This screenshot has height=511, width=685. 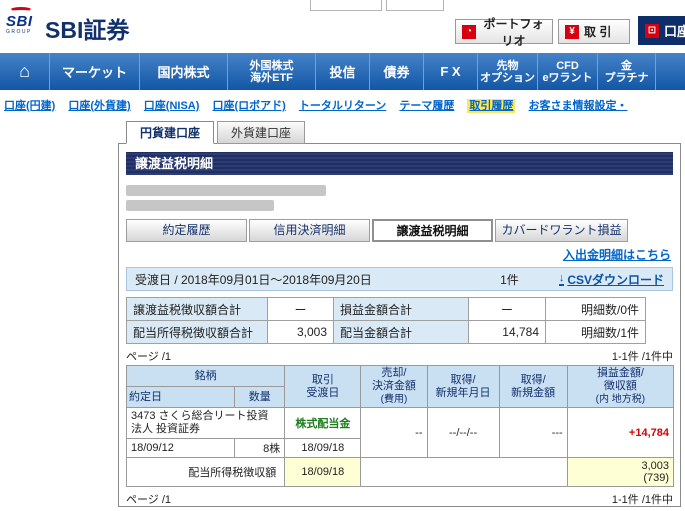 What do you see at coordinates (172, 106) in the screenshot?
I see `subnav-link-account-nisa: 口座(NISA)` at bounding box center [172, 106].